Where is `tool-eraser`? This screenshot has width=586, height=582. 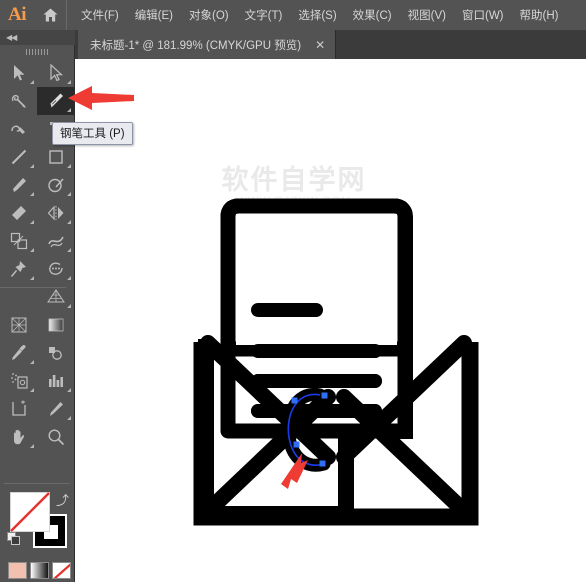
tool-eraser is located at coordinates (18, 213).